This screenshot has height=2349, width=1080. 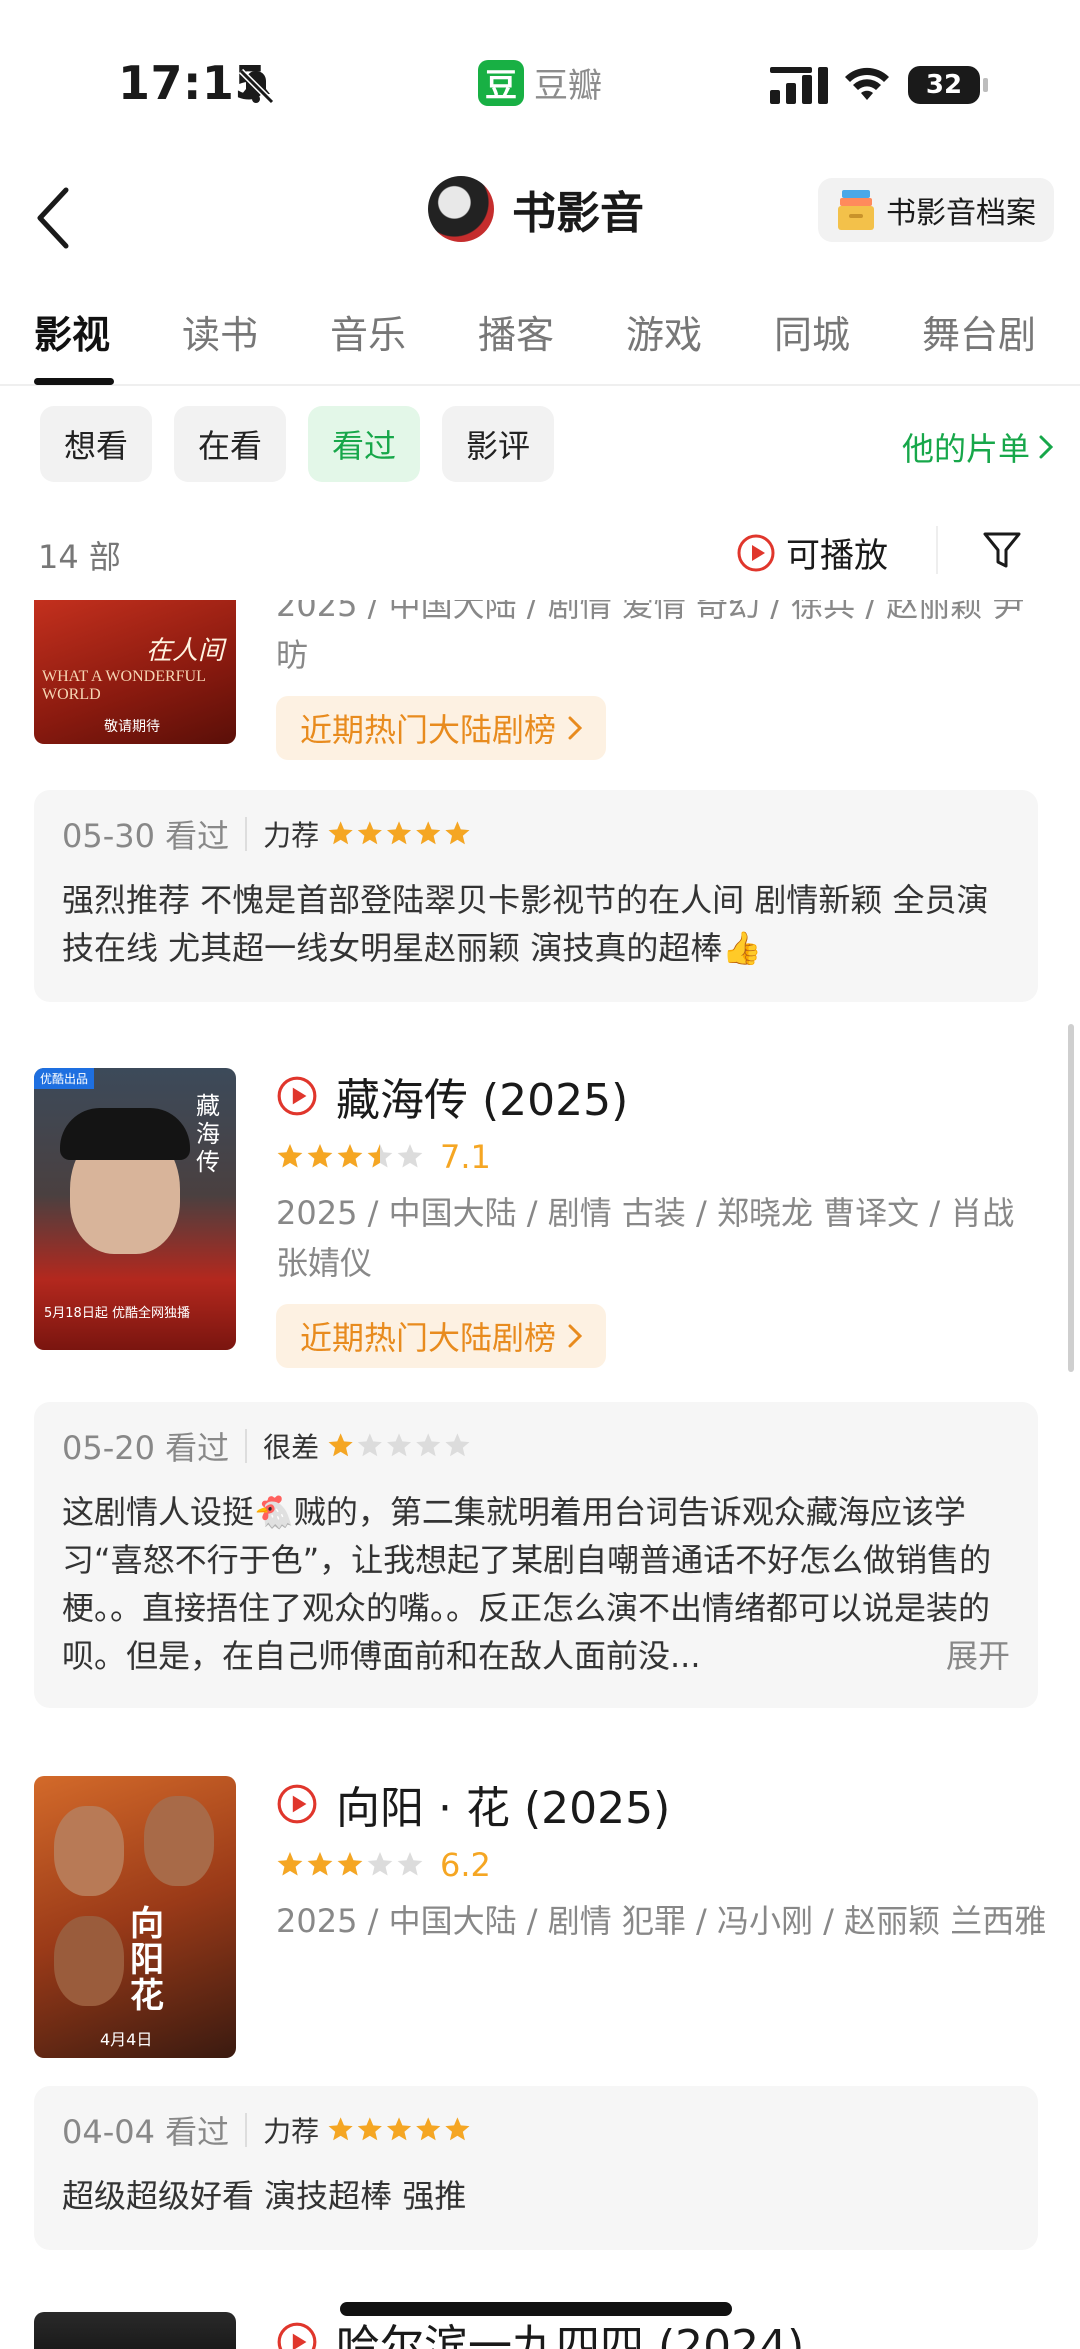 What do you see at coordinates (135, 2330) in the screenshot?
I see `poster-harbin-1944` at bounding box center [135, 2330].